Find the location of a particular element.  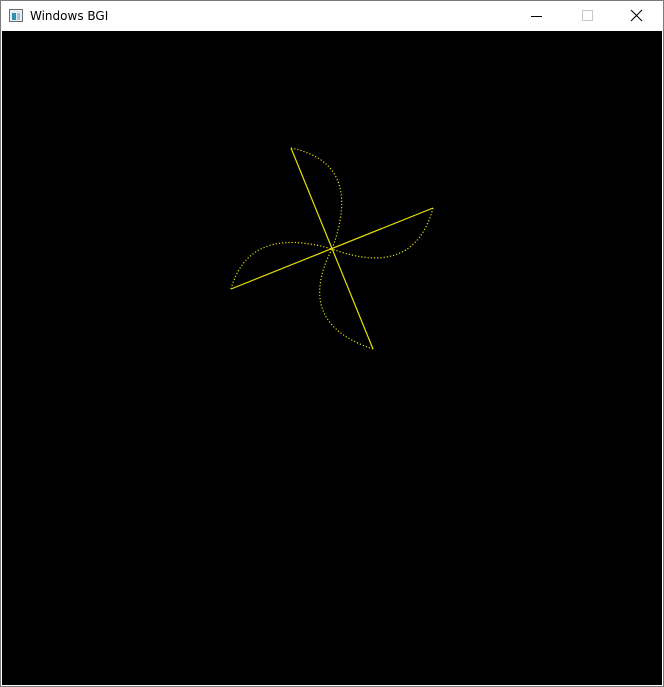

window-app-icon is located at coordinates (16, 15).